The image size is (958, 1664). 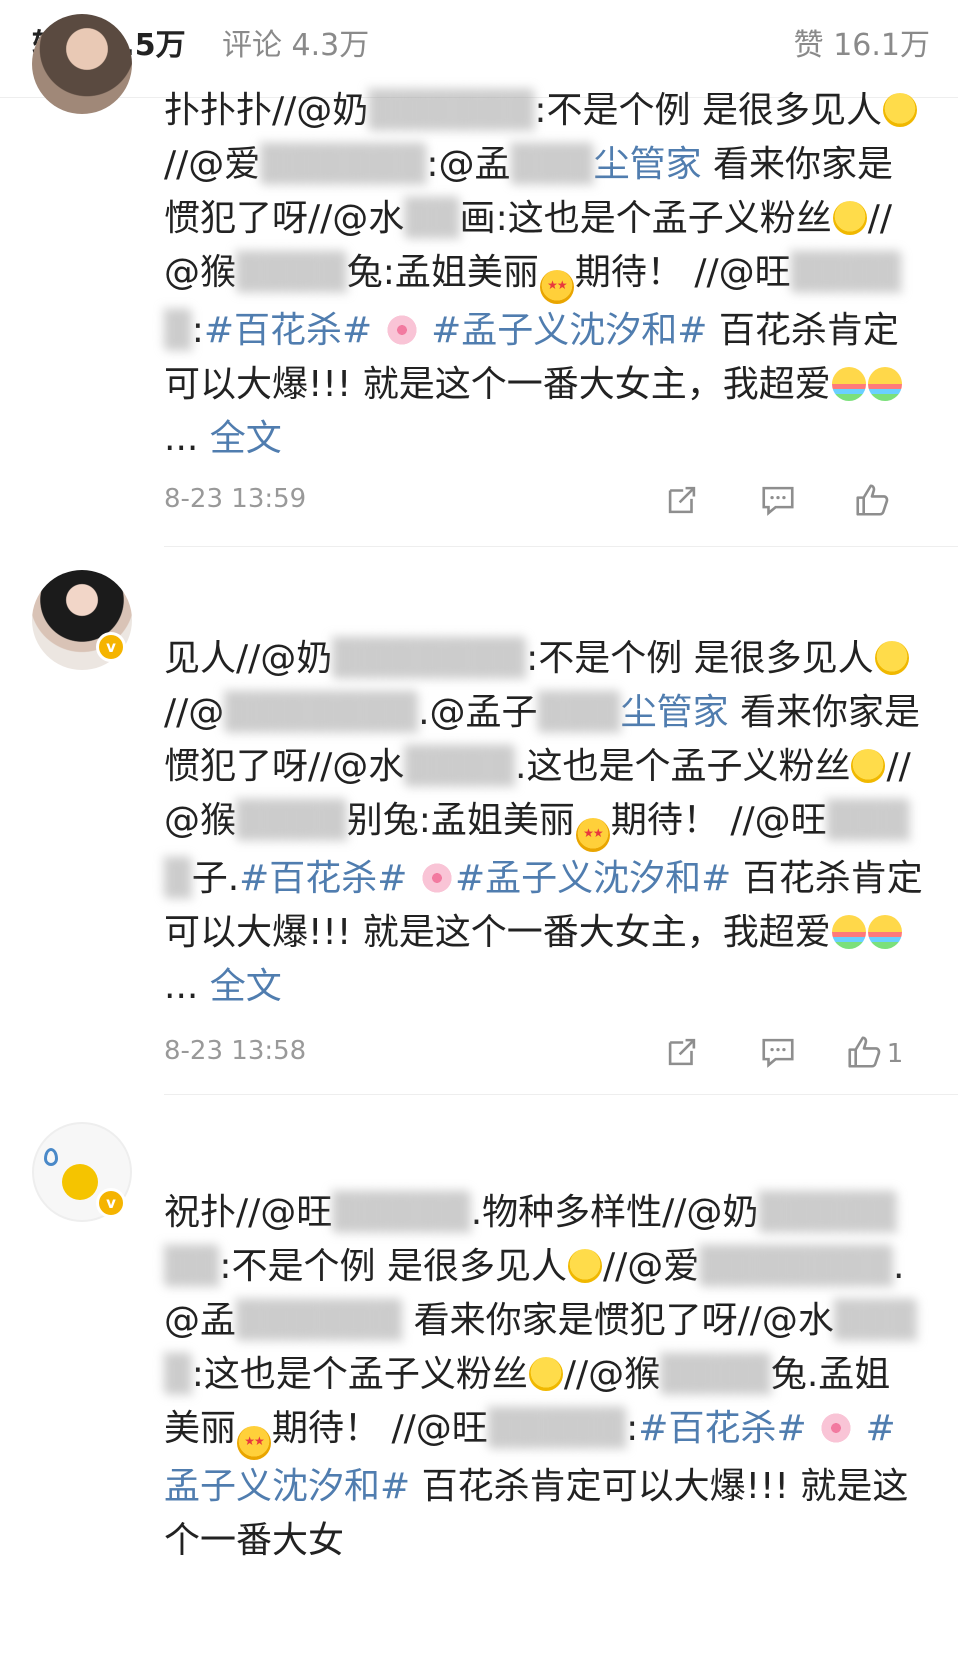 What do you see at coordinates (248, 1212) in the screenshot?
I see `text-span: 祝扑//@旺` at bounding box center [248, 1212].